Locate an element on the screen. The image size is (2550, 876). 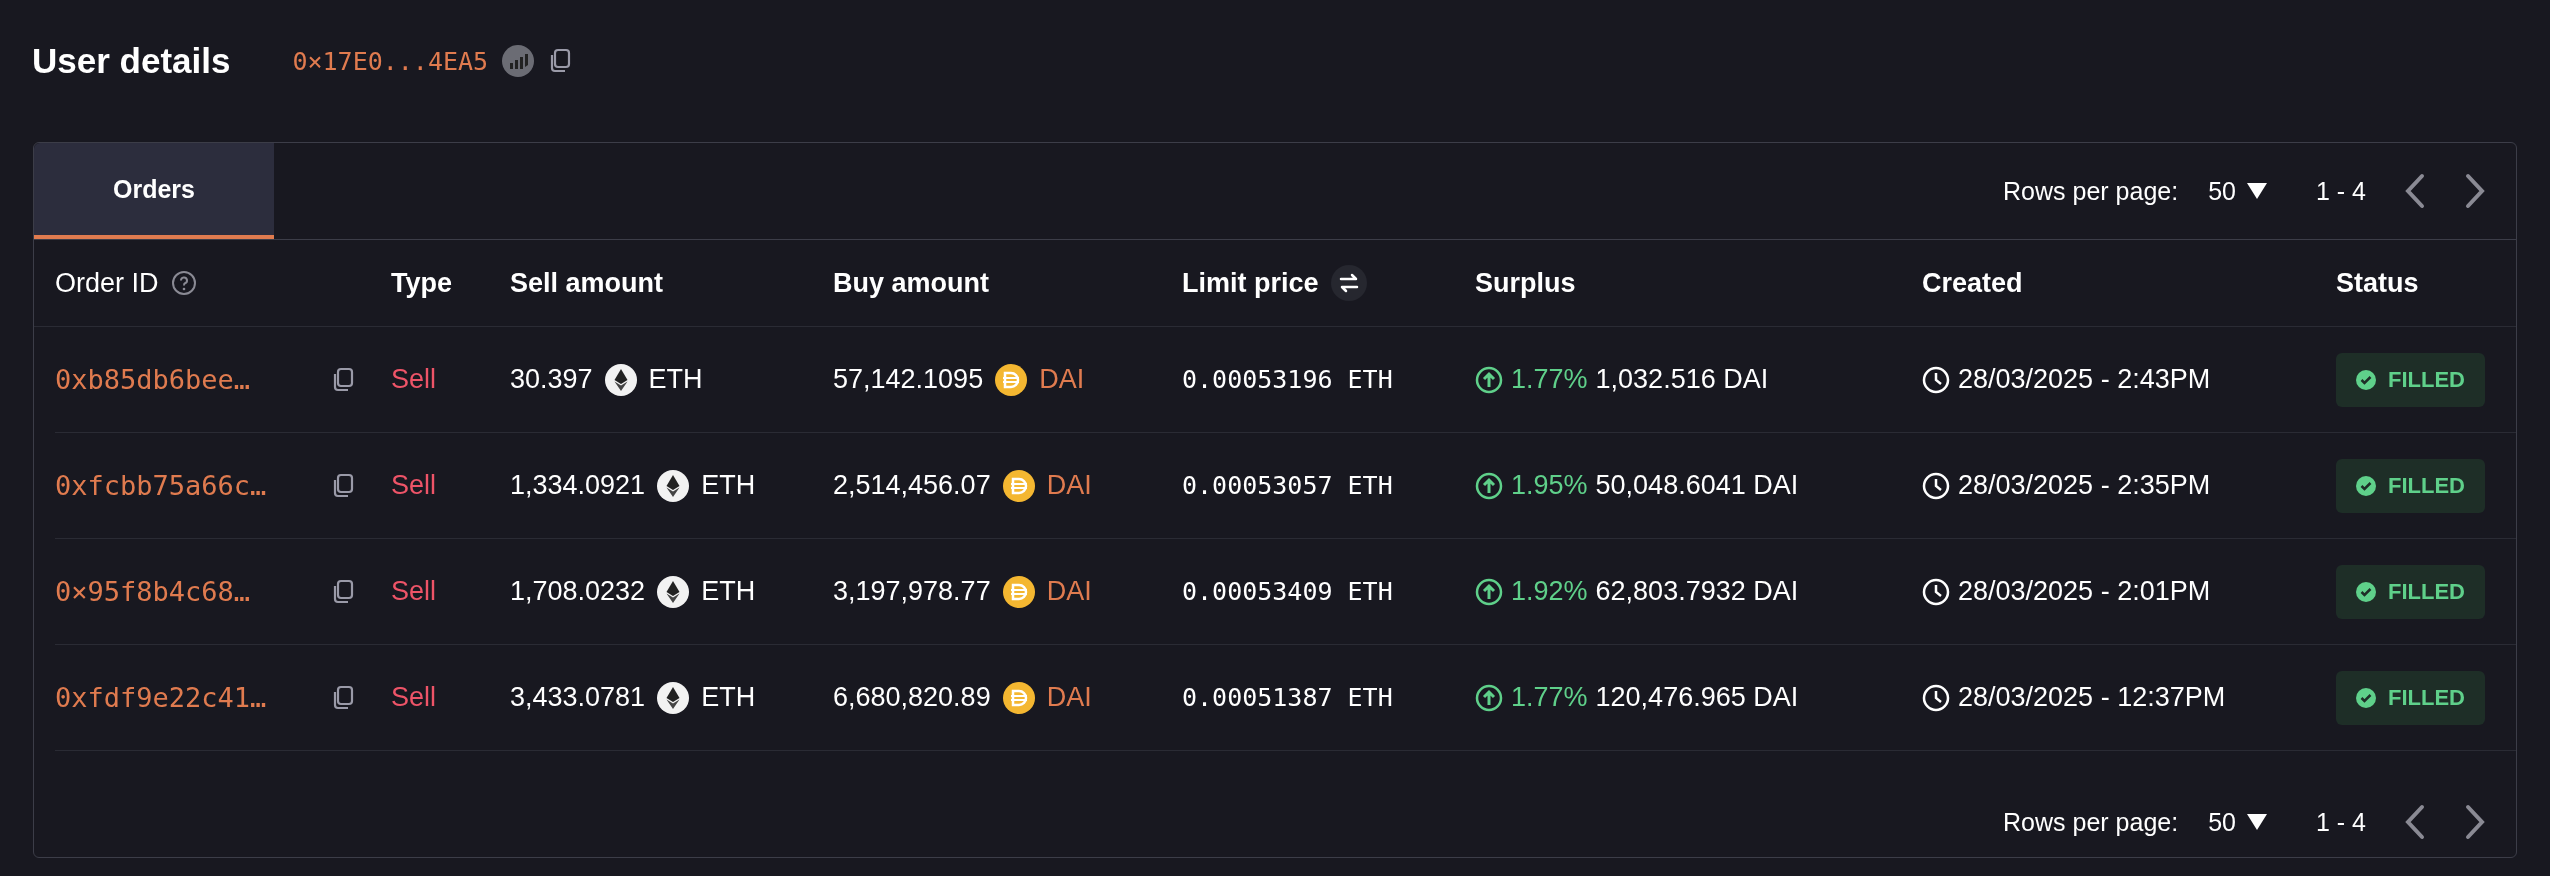
created-date: 28/03/2025 - 2:35PM is located at coordinates (2084, 485).